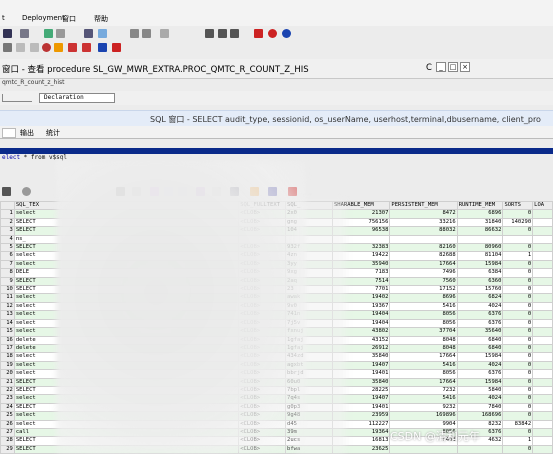  I want to click on grid-icon, so click(6, 191).